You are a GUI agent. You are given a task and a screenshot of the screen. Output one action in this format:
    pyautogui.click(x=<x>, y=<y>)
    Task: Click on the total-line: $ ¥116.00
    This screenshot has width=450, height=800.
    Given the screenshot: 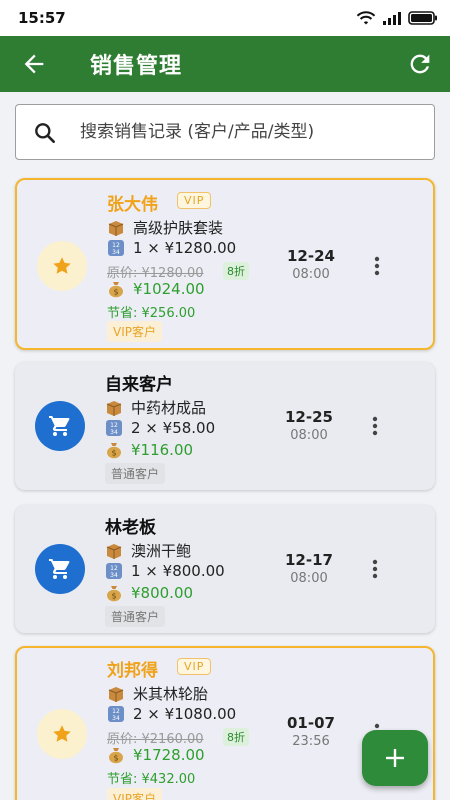 What is the action you would take?
    pyautogui.click(x=149, y=450)
    